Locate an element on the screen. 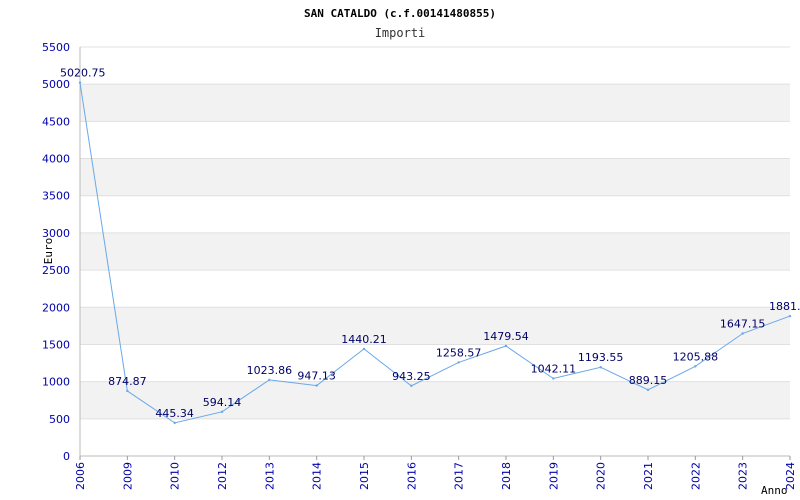  x-tick-label: 2013 is located at coordinates (269, 476).